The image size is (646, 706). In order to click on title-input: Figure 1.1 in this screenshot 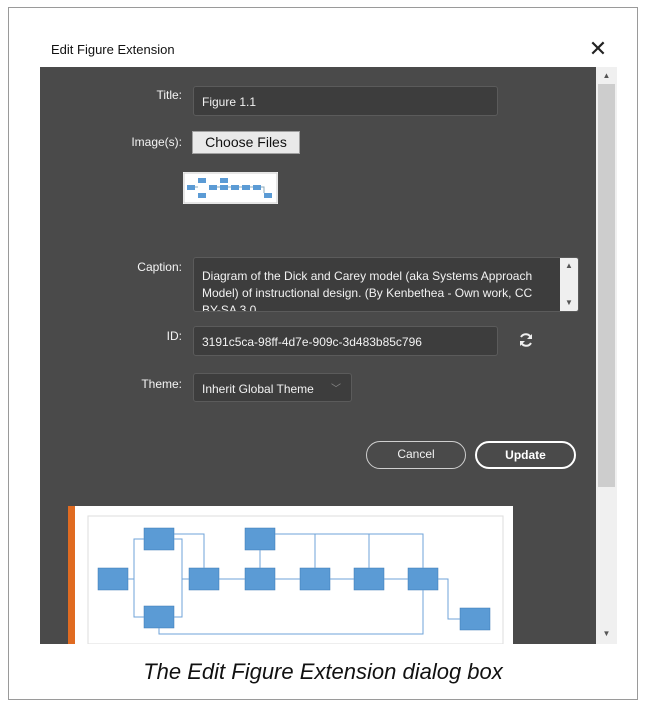, I will do `click(345, 101)`.